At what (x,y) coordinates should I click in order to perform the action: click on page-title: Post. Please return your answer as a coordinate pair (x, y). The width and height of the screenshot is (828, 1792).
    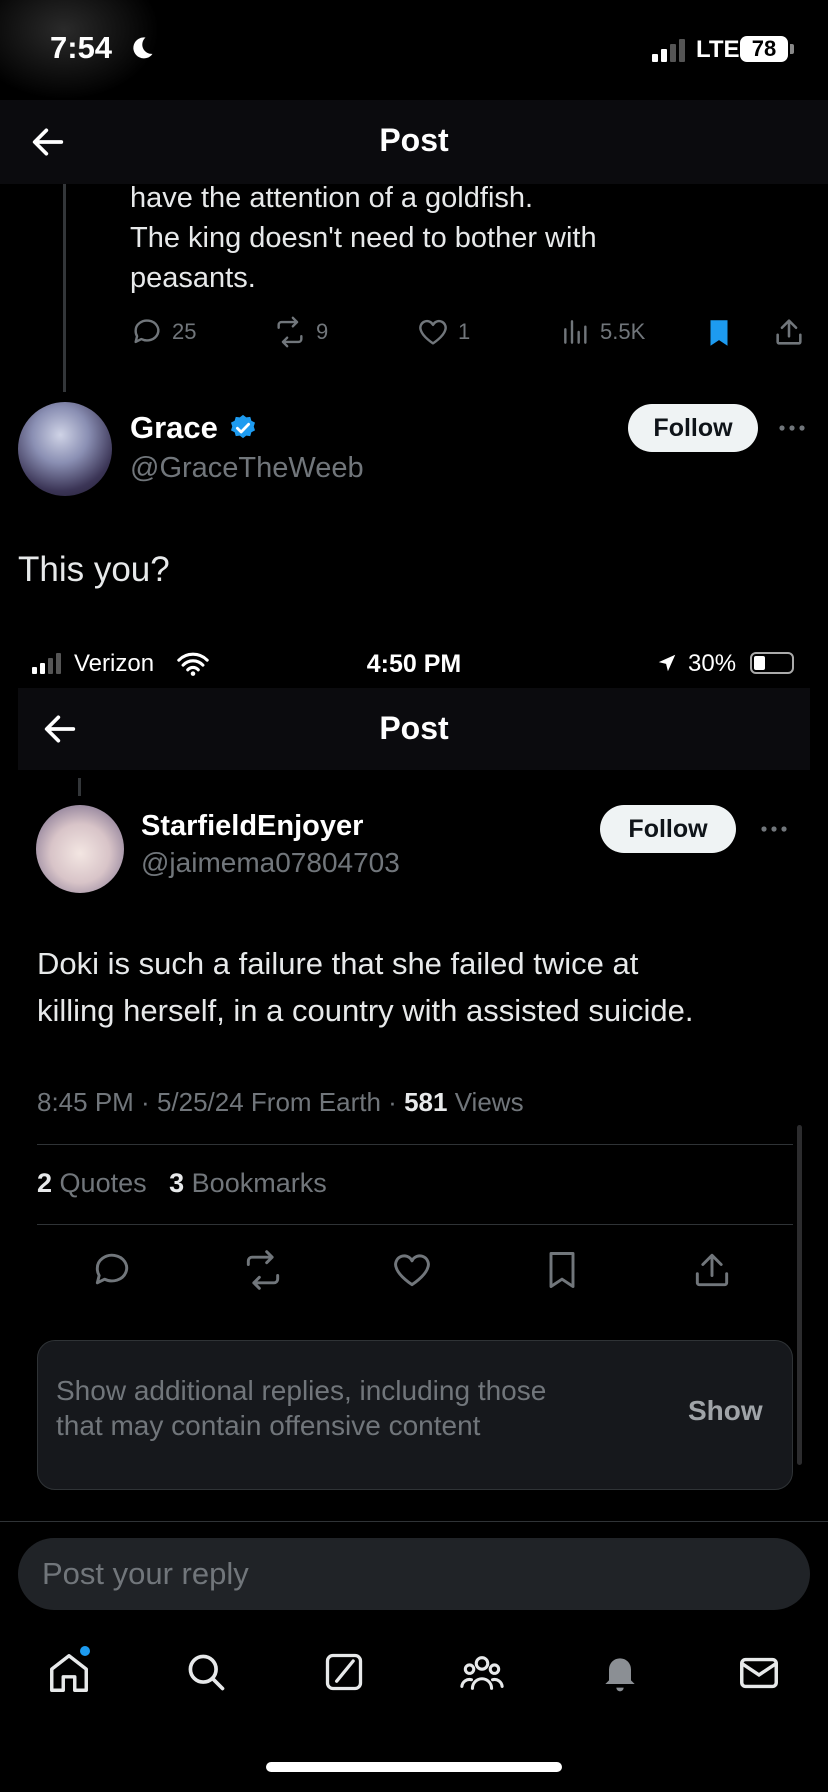
    Looking at the image, I should click on (414, 140).